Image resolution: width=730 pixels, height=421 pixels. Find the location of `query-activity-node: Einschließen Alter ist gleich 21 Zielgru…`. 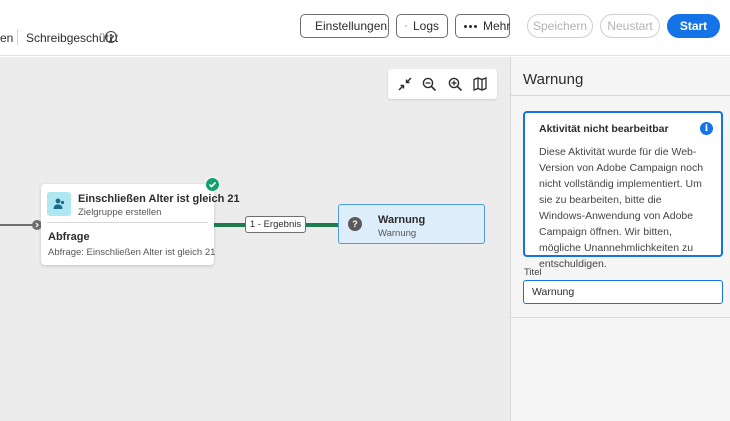

query-activity-node: Einschließen Alter ist gleich 21 Zielgru… is located at coordinates (140, 224).